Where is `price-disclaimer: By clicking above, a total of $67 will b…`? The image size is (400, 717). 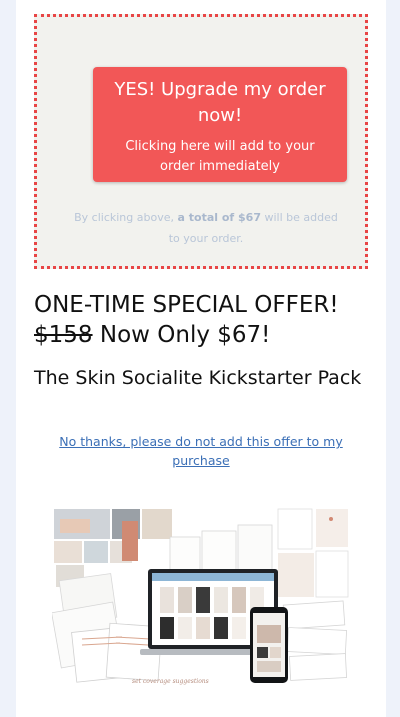
price-disclaimer: By clicking above, a total of $67 will b… is located at coordinates (206, 228).